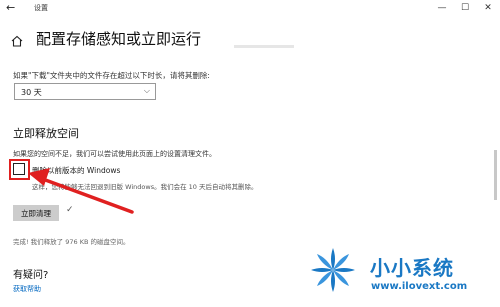 The height and width of the screenshot is (307, 500). Describe the element at coordinates (488, 8) in the screenshot. I see `close-button: ✕` at that location.